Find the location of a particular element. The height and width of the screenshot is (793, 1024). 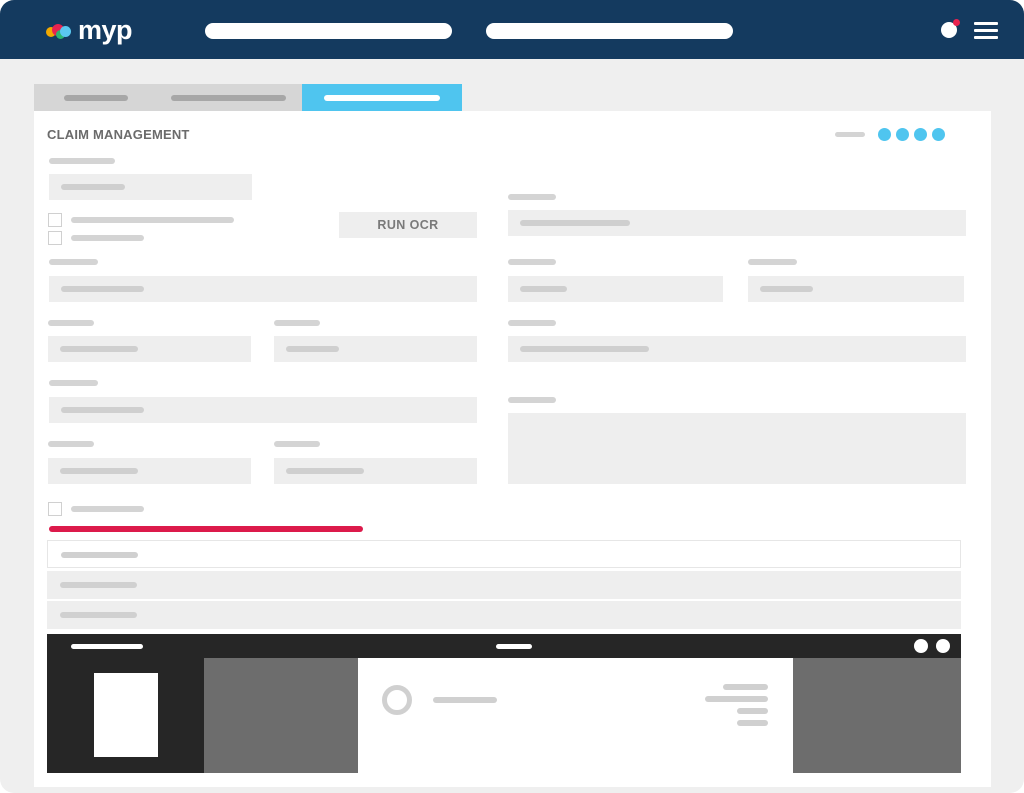

logo-text: myp is located at coordinates (105, 29).